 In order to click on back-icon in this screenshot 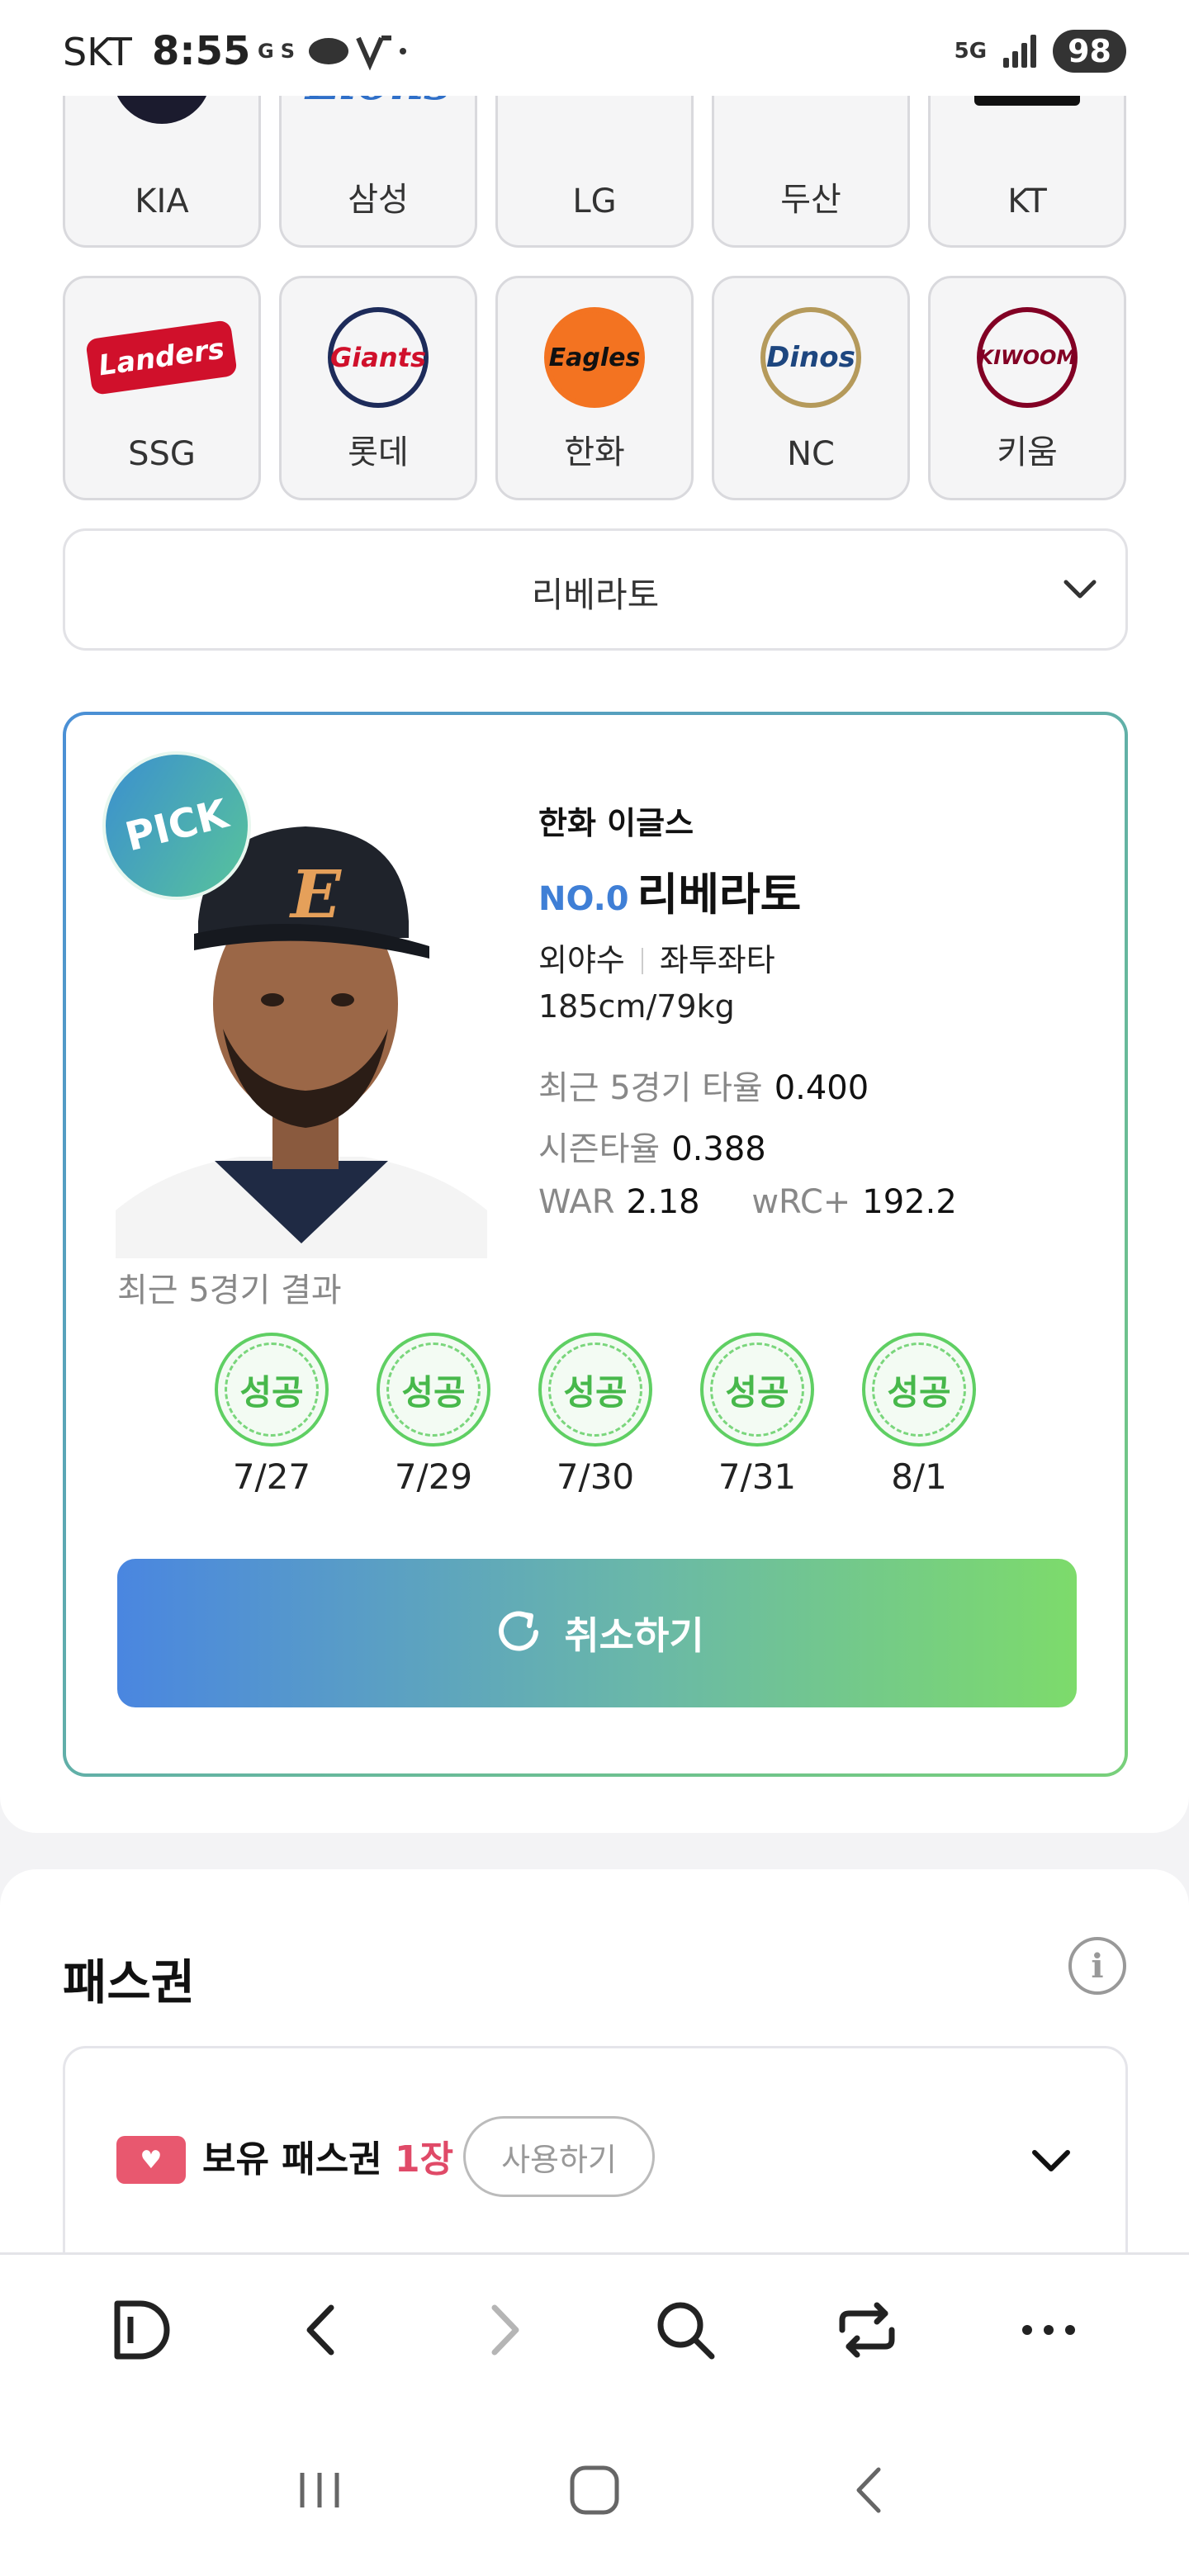, I will do `click(322, 2330)`.